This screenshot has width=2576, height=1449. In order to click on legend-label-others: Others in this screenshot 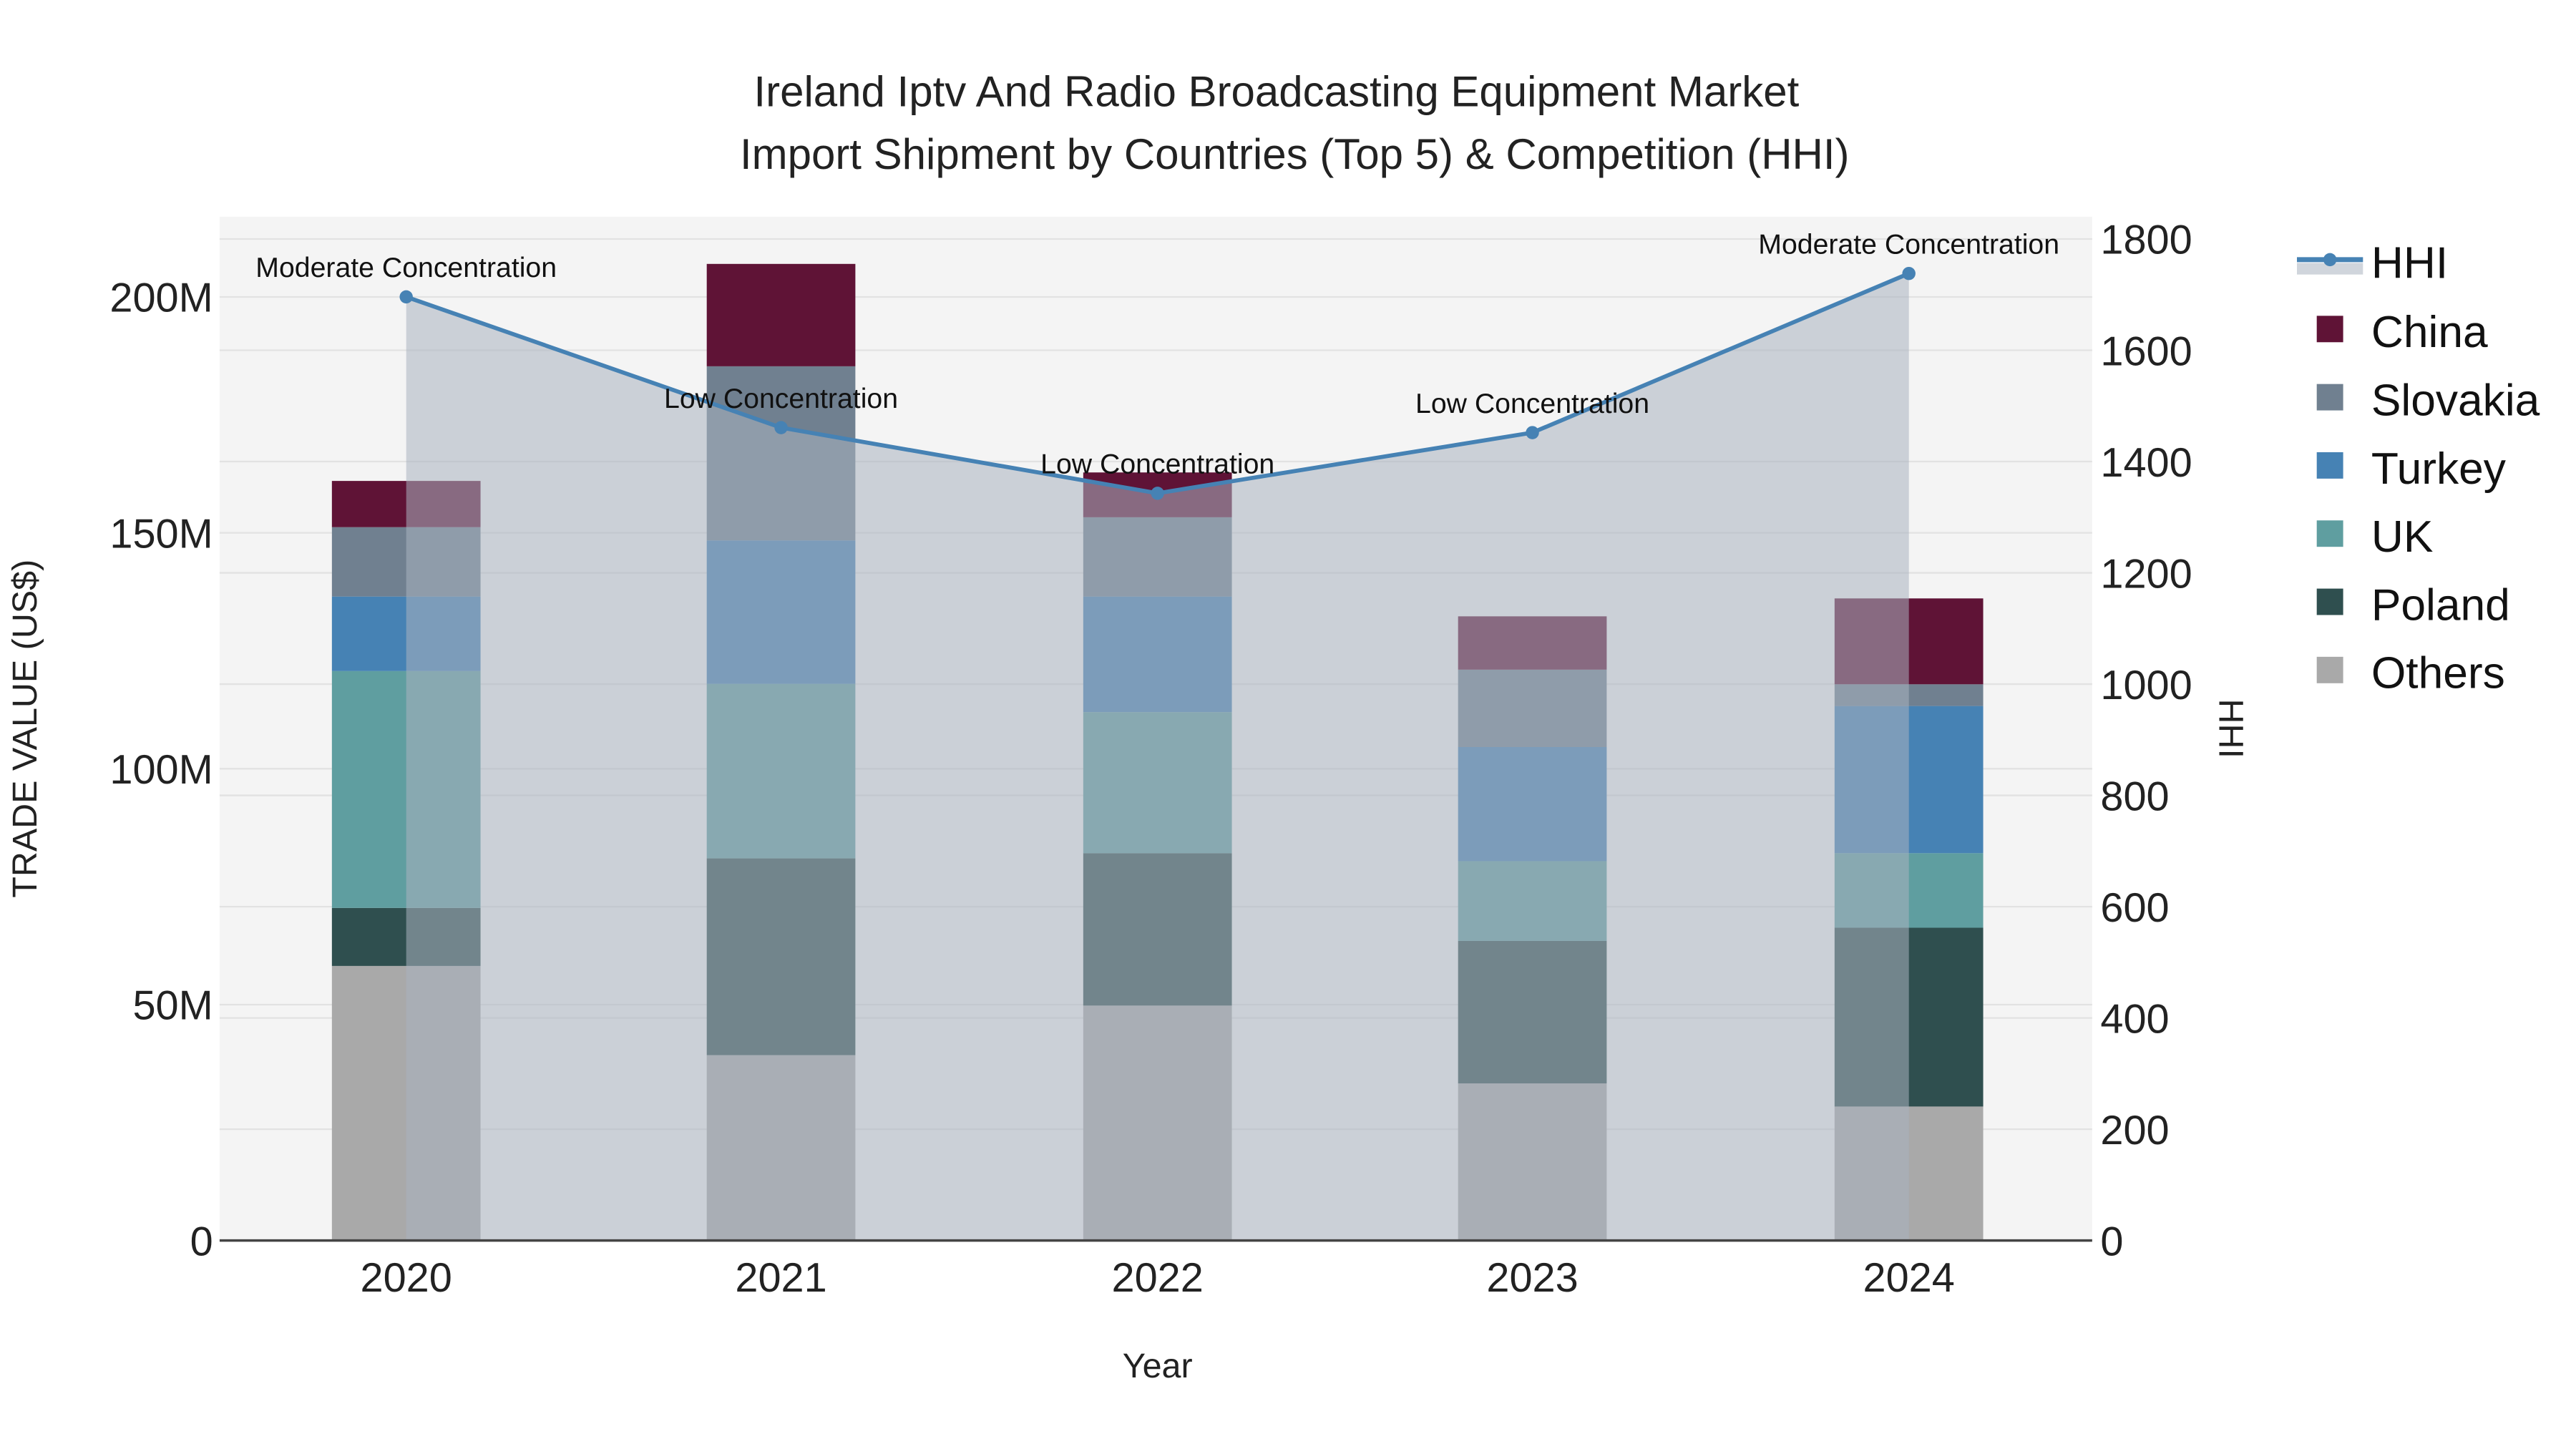, I will do `click(2438, 673)`.